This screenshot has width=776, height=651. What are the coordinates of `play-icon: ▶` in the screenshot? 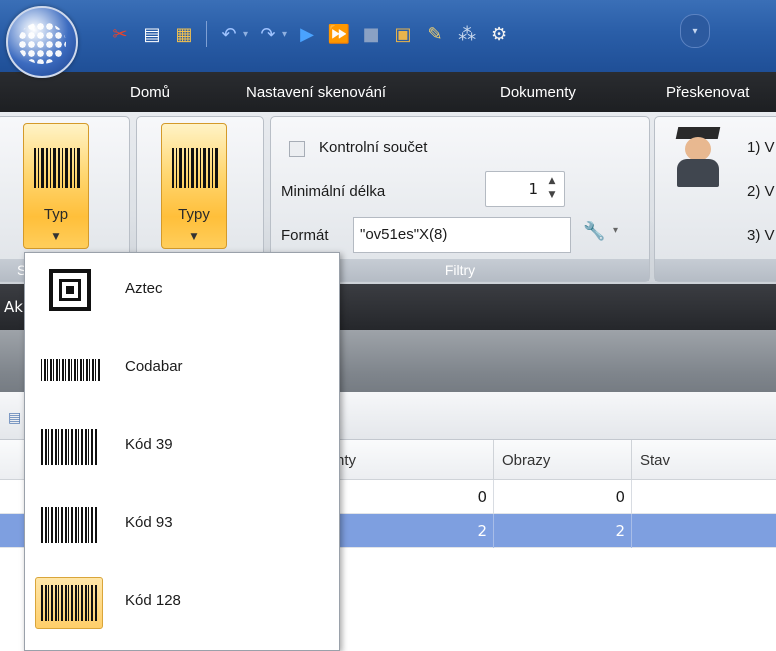 It's located at (307, 34).